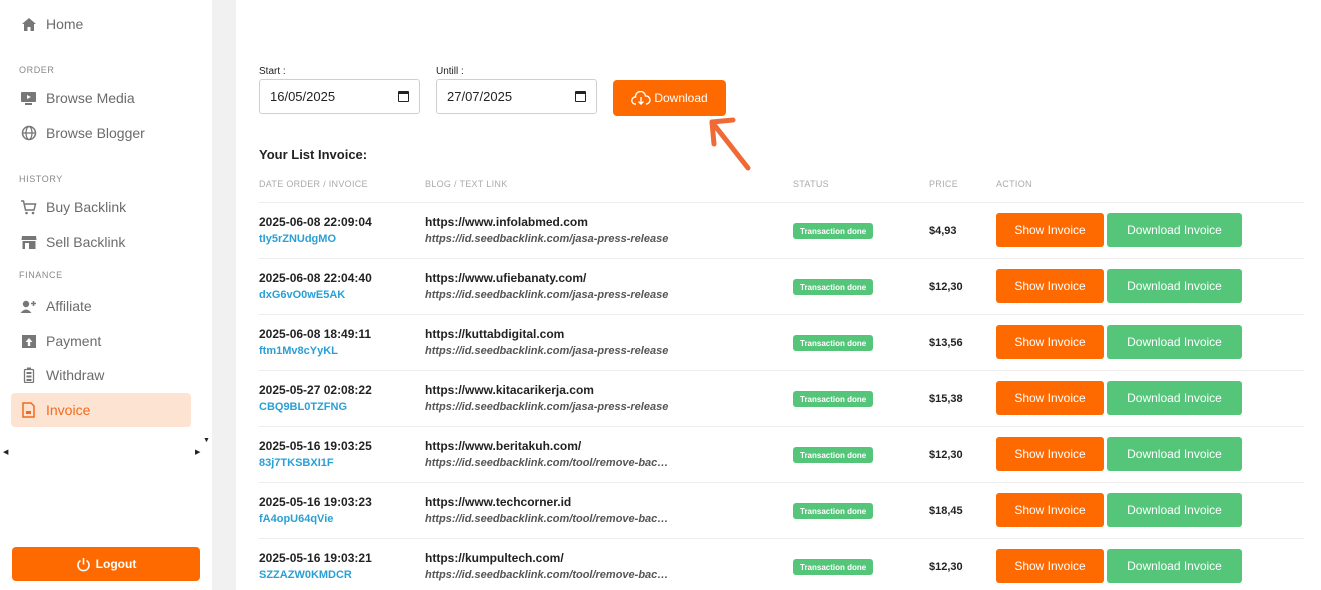  I want to click on start-date-value: 16/05/2025, so click(303, 96).